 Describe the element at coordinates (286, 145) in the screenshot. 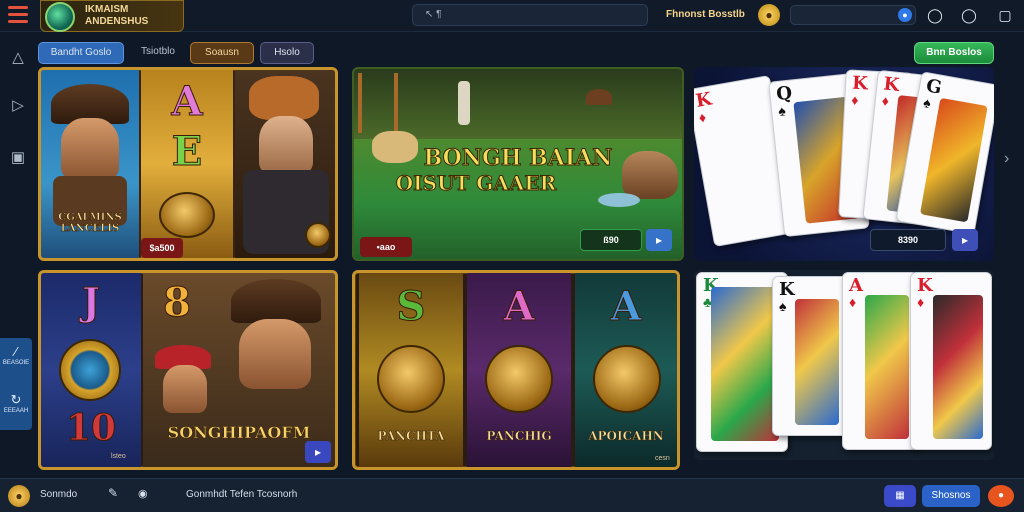

I see `old-man-face` at that location.